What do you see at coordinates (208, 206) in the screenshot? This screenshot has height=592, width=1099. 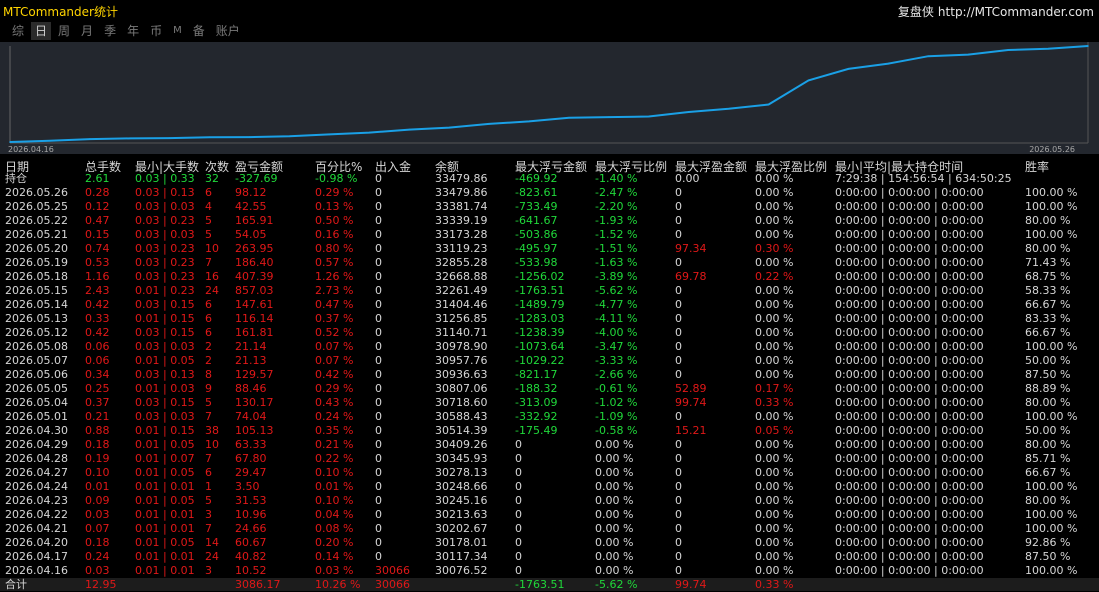 I see `cell-count: 4` at bounding box center [208, 206].